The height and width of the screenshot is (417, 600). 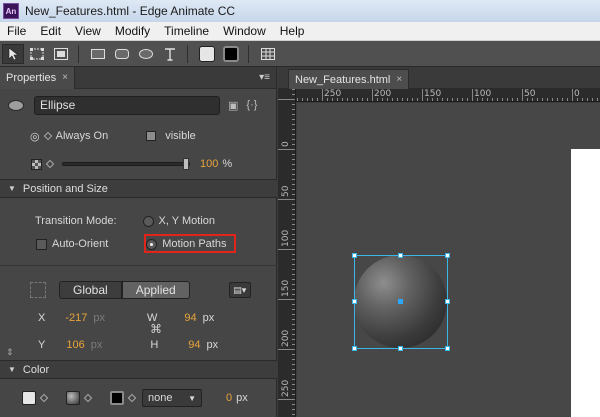 I want to click on menu-window: Window, so click(x=244, y=31).